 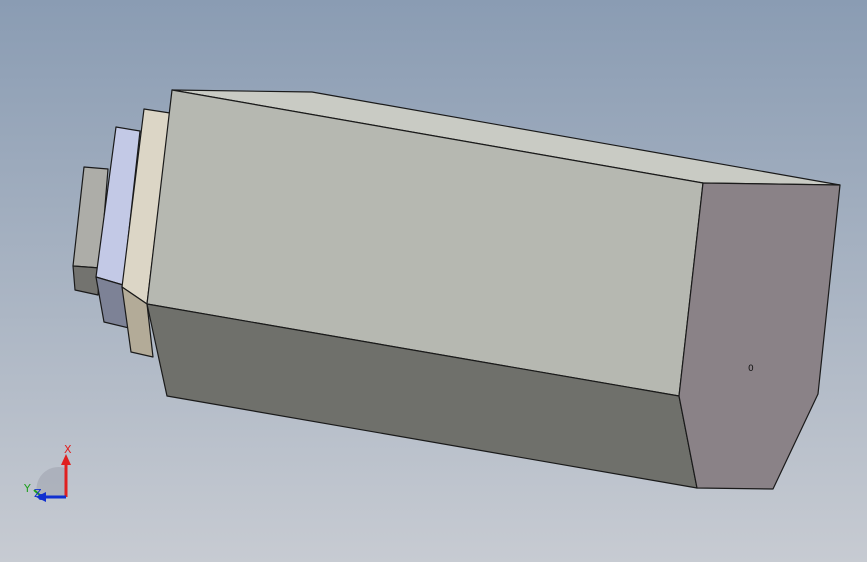 What do you see at coordinates (38, 493) in the screenshot?
I see `z-axis-label: Z` at bounding box center [38, 493].